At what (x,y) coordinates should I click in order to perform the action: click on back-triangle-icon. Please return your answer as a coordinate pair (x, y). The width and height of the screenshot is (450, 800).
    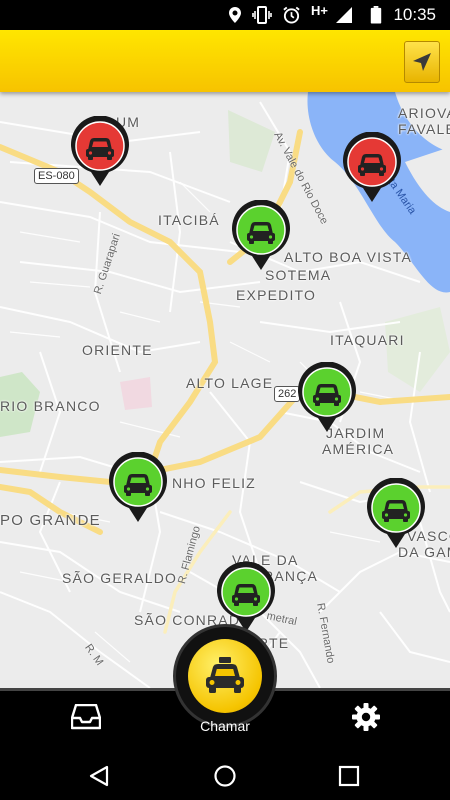
    Looking at the image, I should click on (99, 776).